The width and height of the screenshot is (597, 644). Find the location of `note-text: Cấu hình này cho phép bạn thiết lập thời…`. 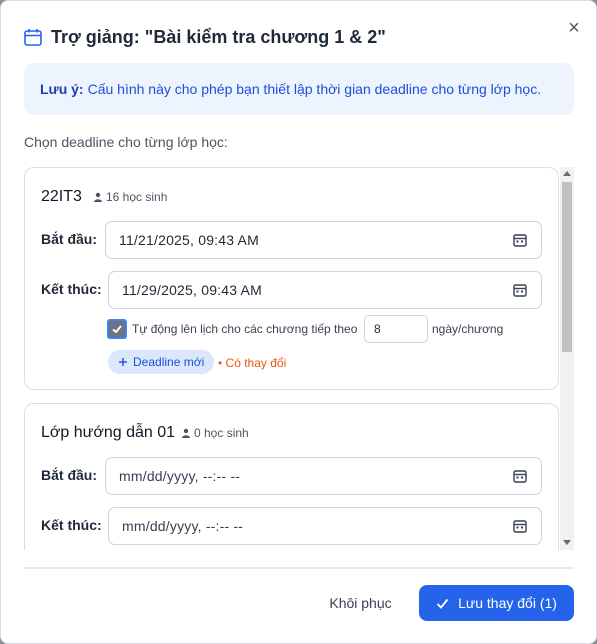

note-text: Cấu hình này cho phép bạn thiết lập thời… is located at coordinates (314, 89).